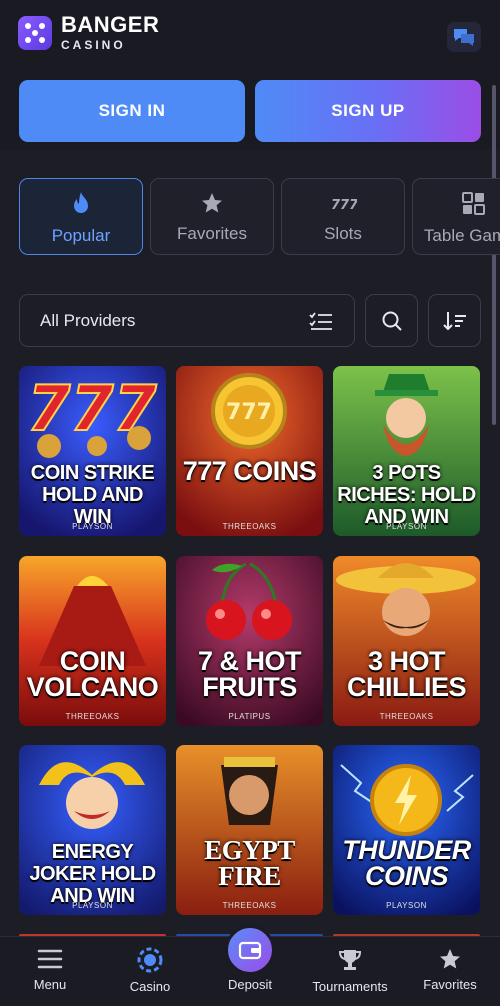 This screenshot has height=1006, width=500. I want to click on game-title: 3 HOT CHILLIES, so click(406, 674).